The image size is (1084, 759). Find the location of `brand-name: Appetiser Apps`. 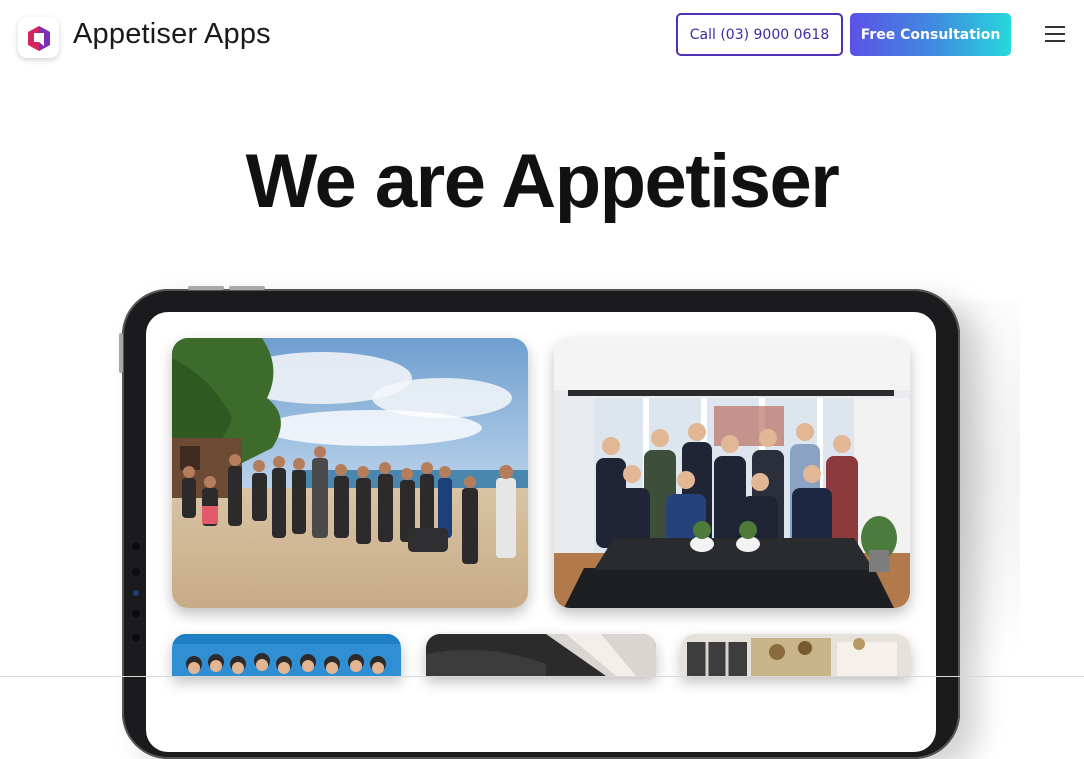

brand-name: Appetiser Apps is located at coordinates (172, 34).